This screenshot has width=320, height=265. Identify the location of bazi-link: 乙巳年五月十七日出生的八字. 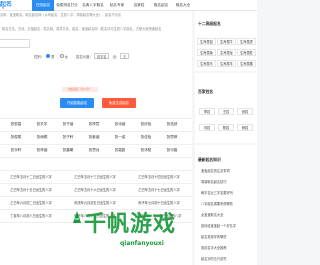
(159, 189).